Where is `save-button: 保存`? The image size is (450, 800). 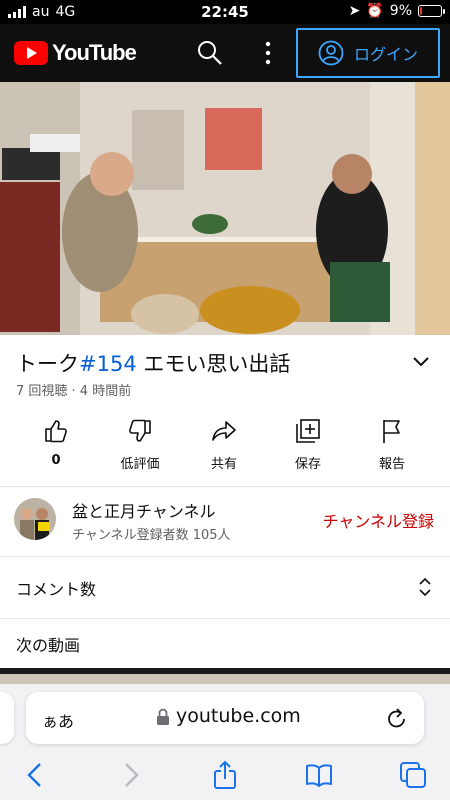
save-button: 保存 is located at coordinates (308, 444).